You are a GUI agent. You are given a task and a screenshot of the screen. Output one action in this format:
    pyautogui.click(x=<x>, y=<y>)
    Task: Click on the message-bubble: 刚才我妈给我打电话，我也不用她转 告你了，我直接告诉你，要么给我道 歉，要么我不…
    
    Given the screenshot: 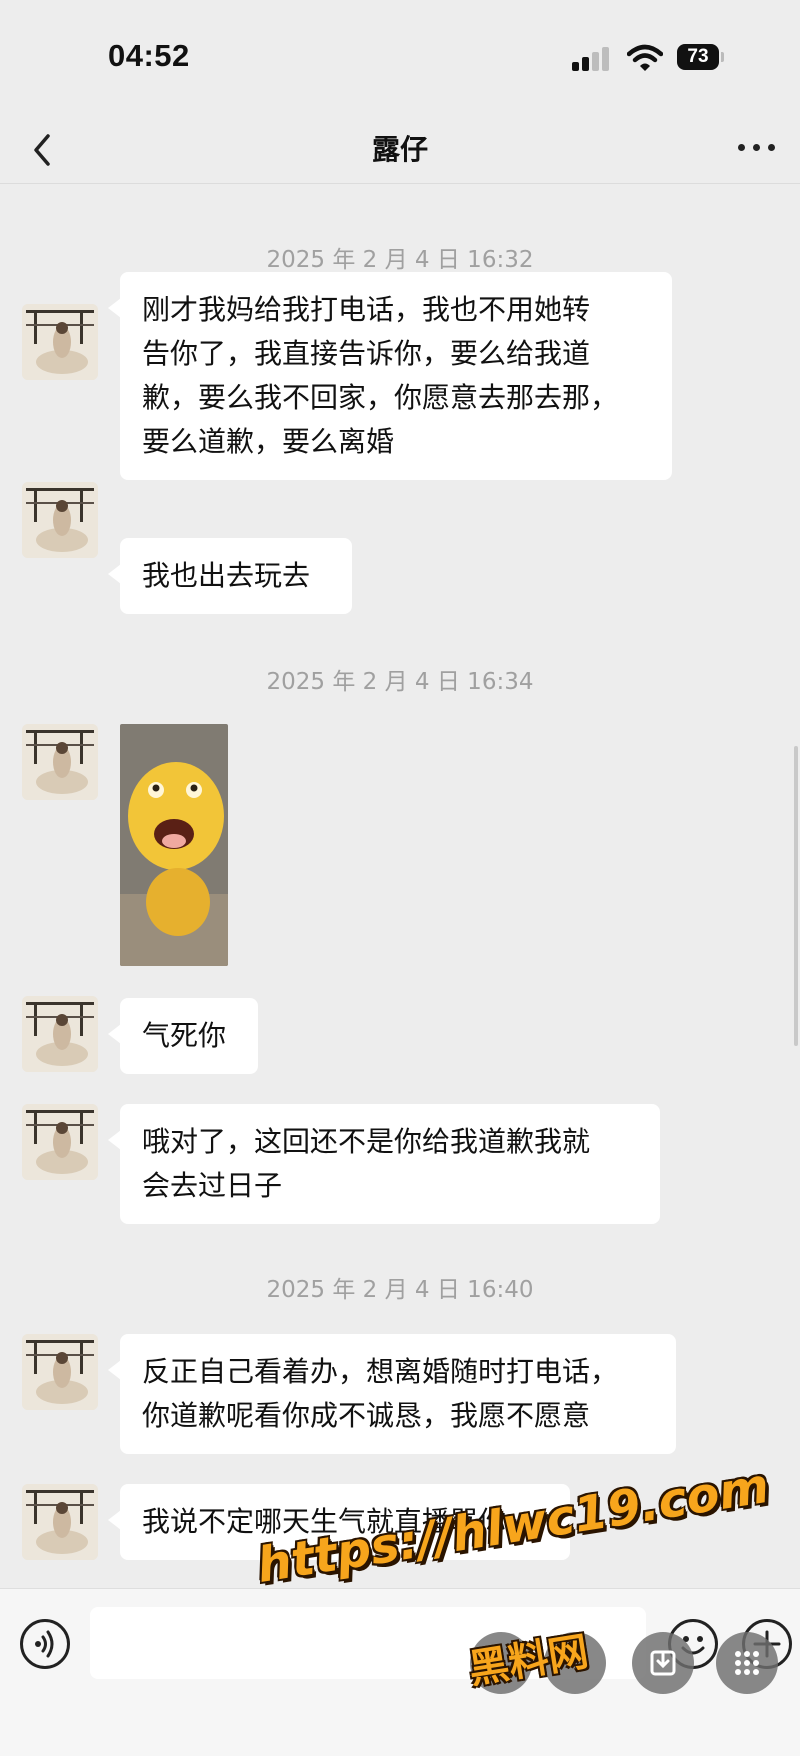 What is the action you would take?
    pyautogui.click(x=390, y=376)
    